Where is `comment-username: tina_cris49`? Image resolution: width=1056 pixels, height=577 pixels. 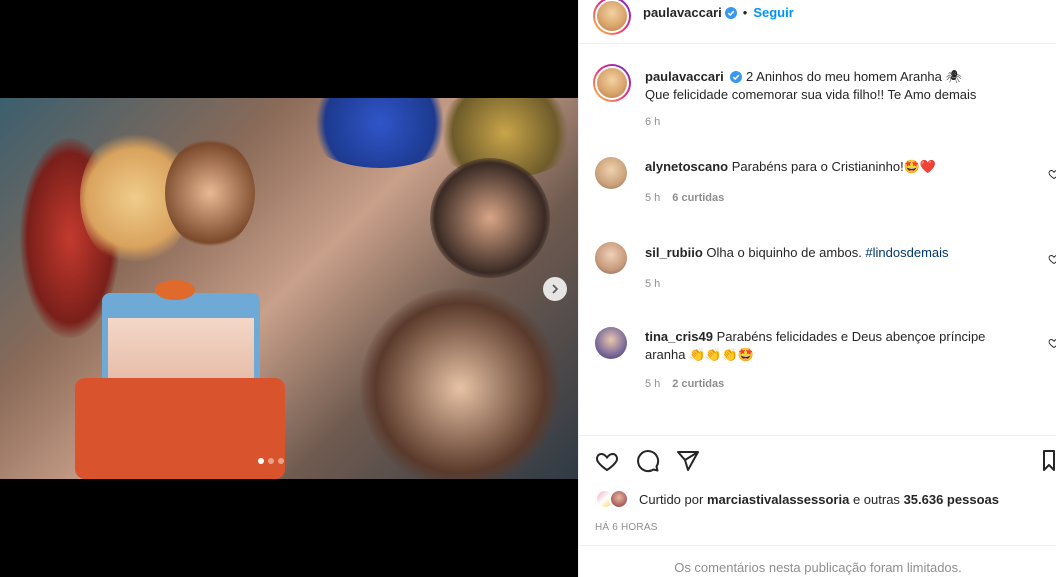 comment-username: tina_cris49 is located at coordinates (679, 336).